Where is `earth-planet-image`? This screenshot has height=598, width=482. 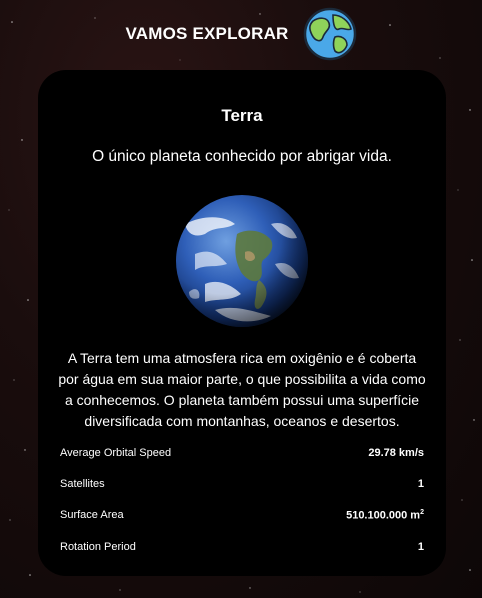 earth-planet-image is located at coordinates (242, 261).